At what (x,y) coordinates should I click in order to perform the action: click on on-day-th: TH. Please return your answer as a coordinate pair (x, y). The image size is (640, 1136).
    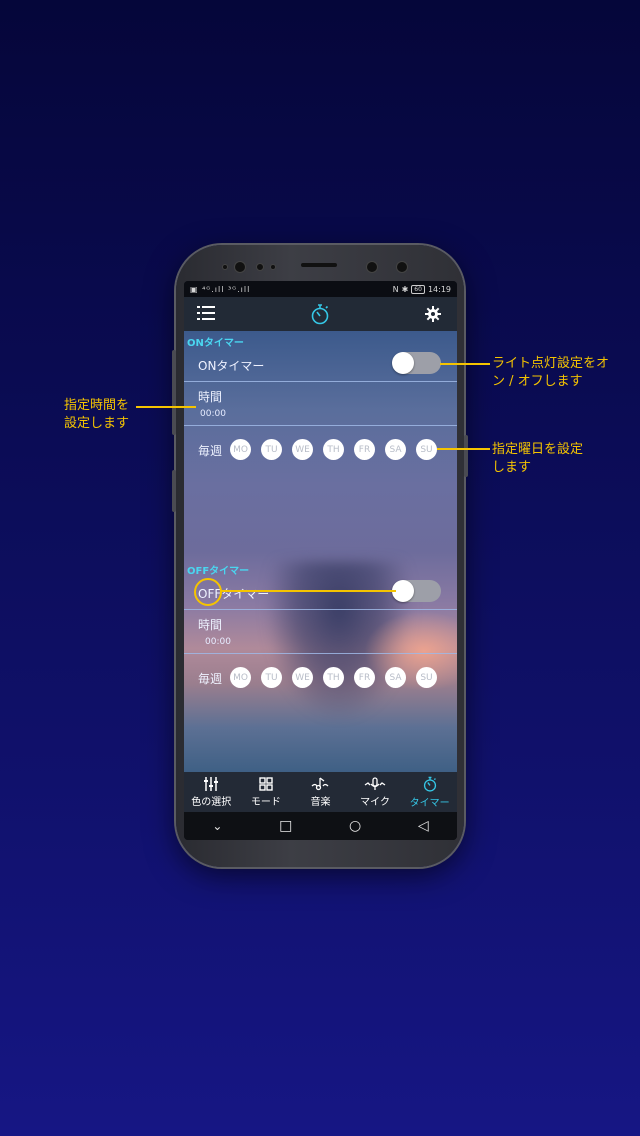
    Looking at the image, I should click on (333, 449).